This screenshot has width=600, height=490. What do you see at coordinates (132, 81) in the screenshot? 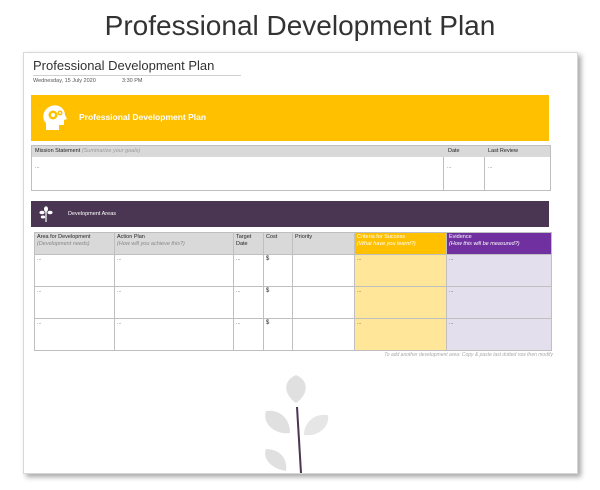
I see `doc-time: 3:30 PM` at bounding box center [132, 81].